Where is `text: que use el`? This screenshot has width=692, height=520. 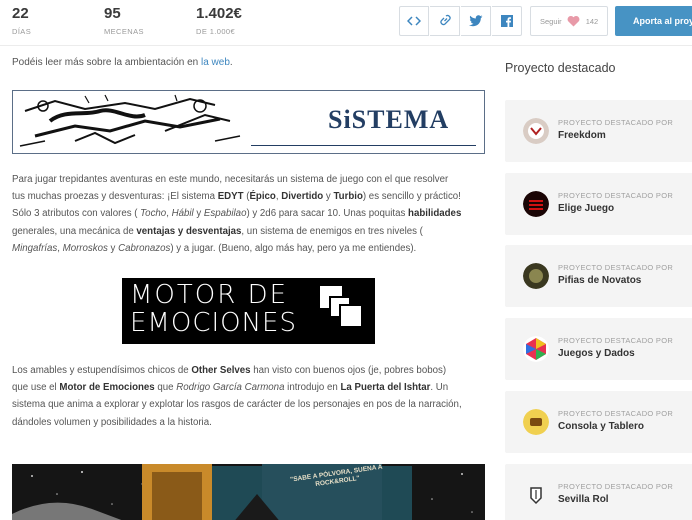 text: que use el is located at coordinates (36, 388).